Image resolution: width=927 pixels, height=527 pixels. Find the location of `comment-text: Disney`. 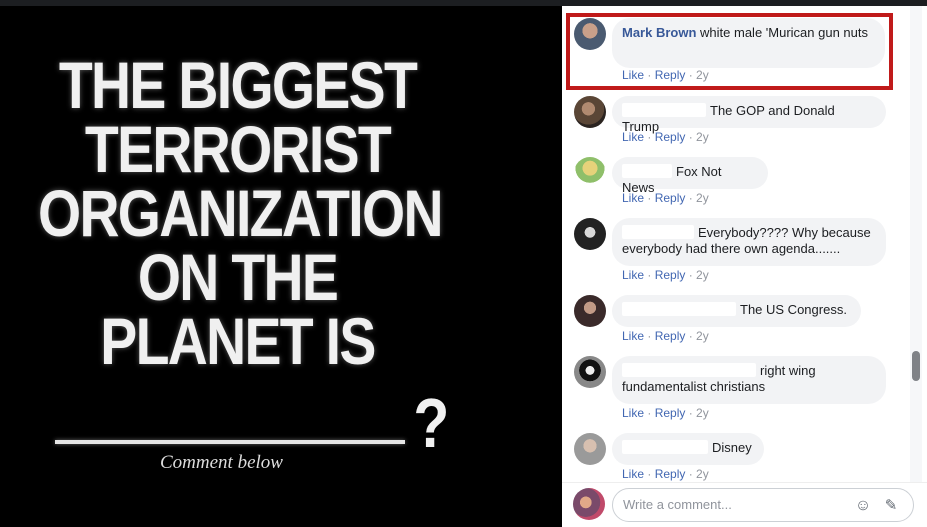

comment-text: Disney is located at coordinates (732, 447).